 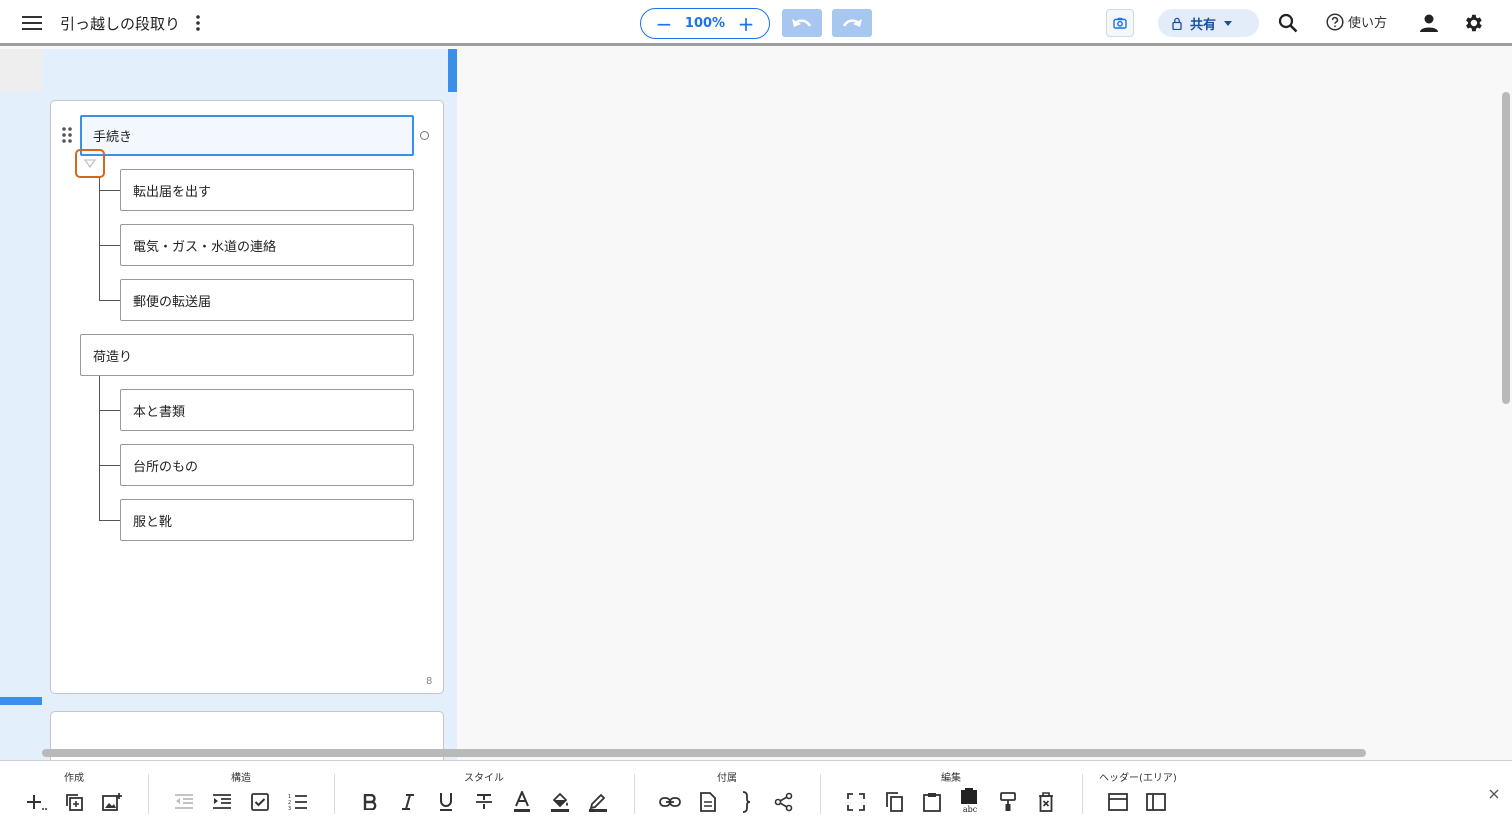 What do you see at coordinates (560, 802) in the screenshot?
I see `fill-color-icon` at bounding box center [560, 802].